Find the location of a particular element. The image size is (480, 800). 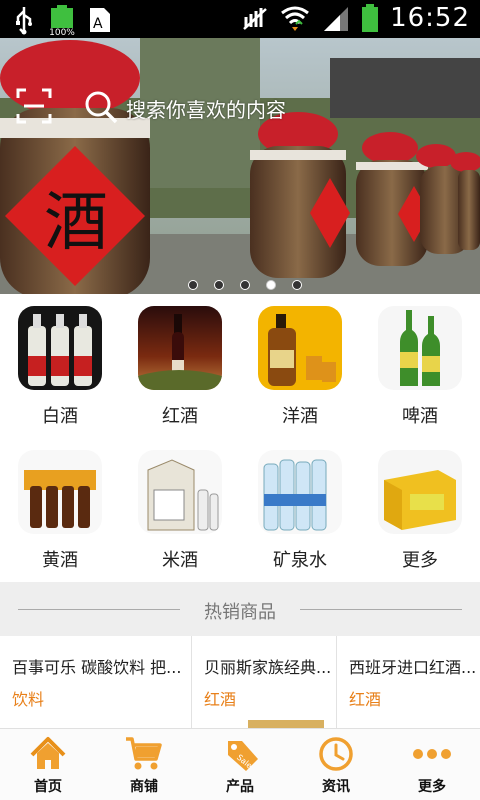

red-wine-image is located at coordinates (180, 348).